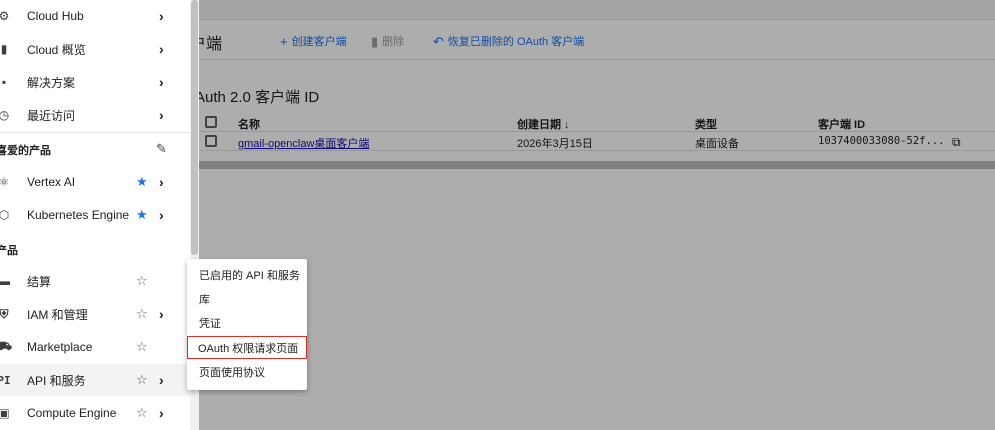 The height and width of the screenshot is (430, 995). I want to click on chip-icon: ▣, so click(5, 413).